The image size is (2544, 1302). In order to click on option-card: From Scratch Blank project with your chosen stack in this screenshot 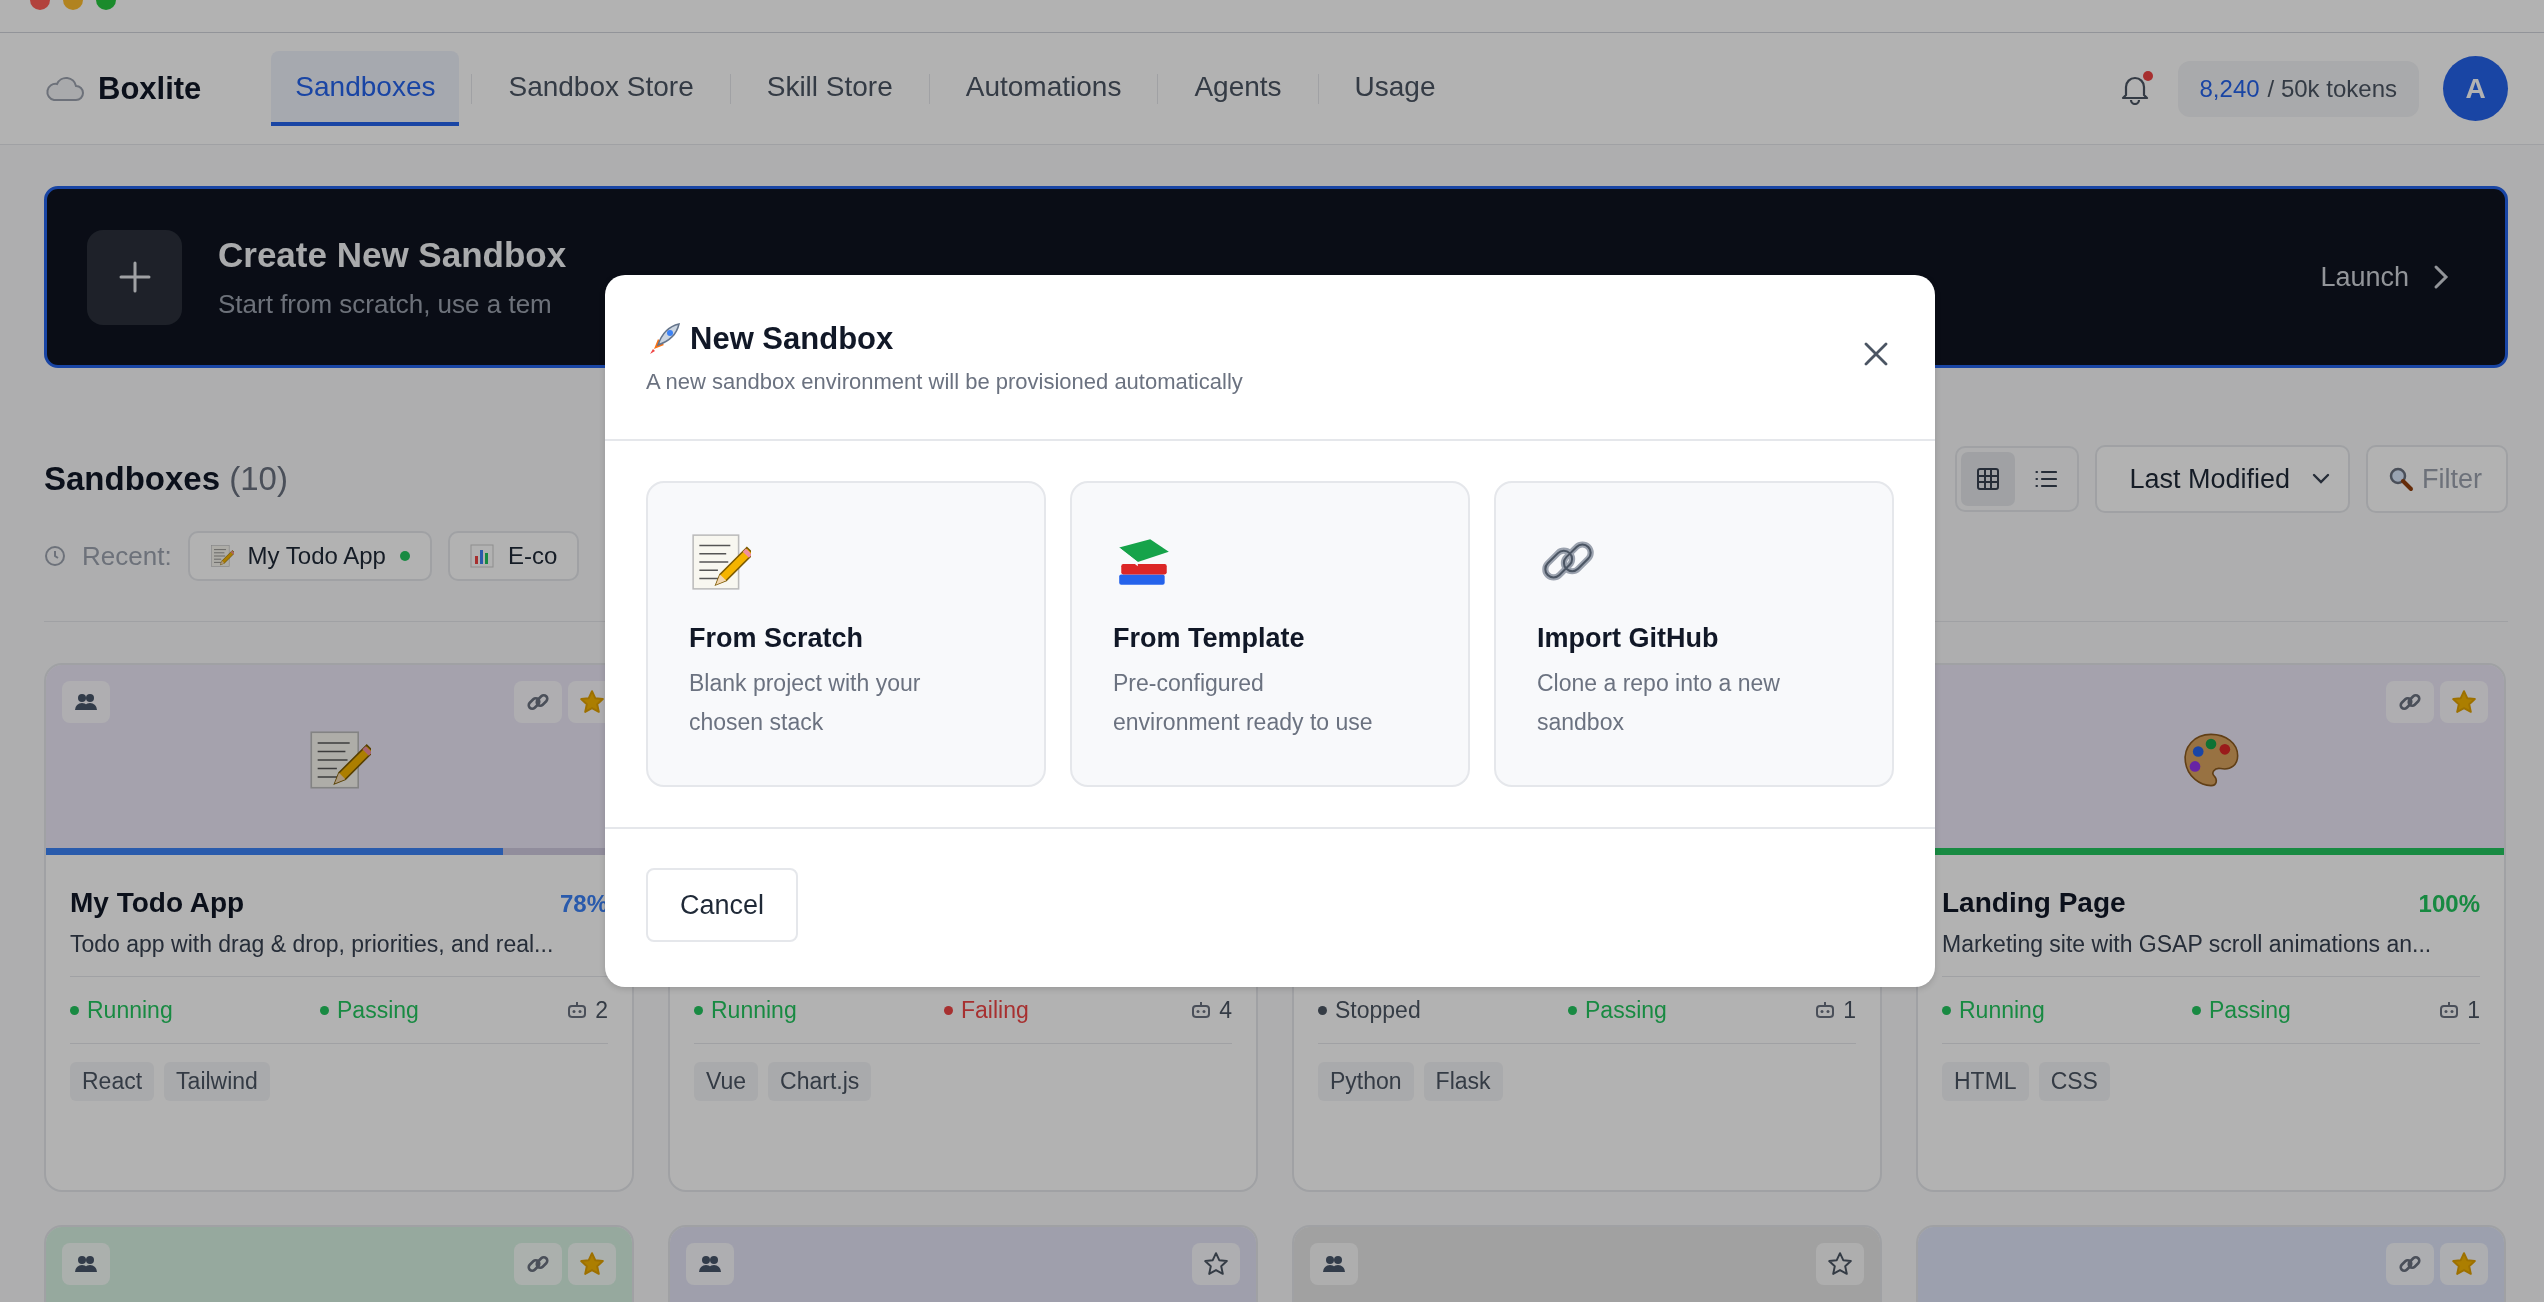, I will do `click(846, 634)`.